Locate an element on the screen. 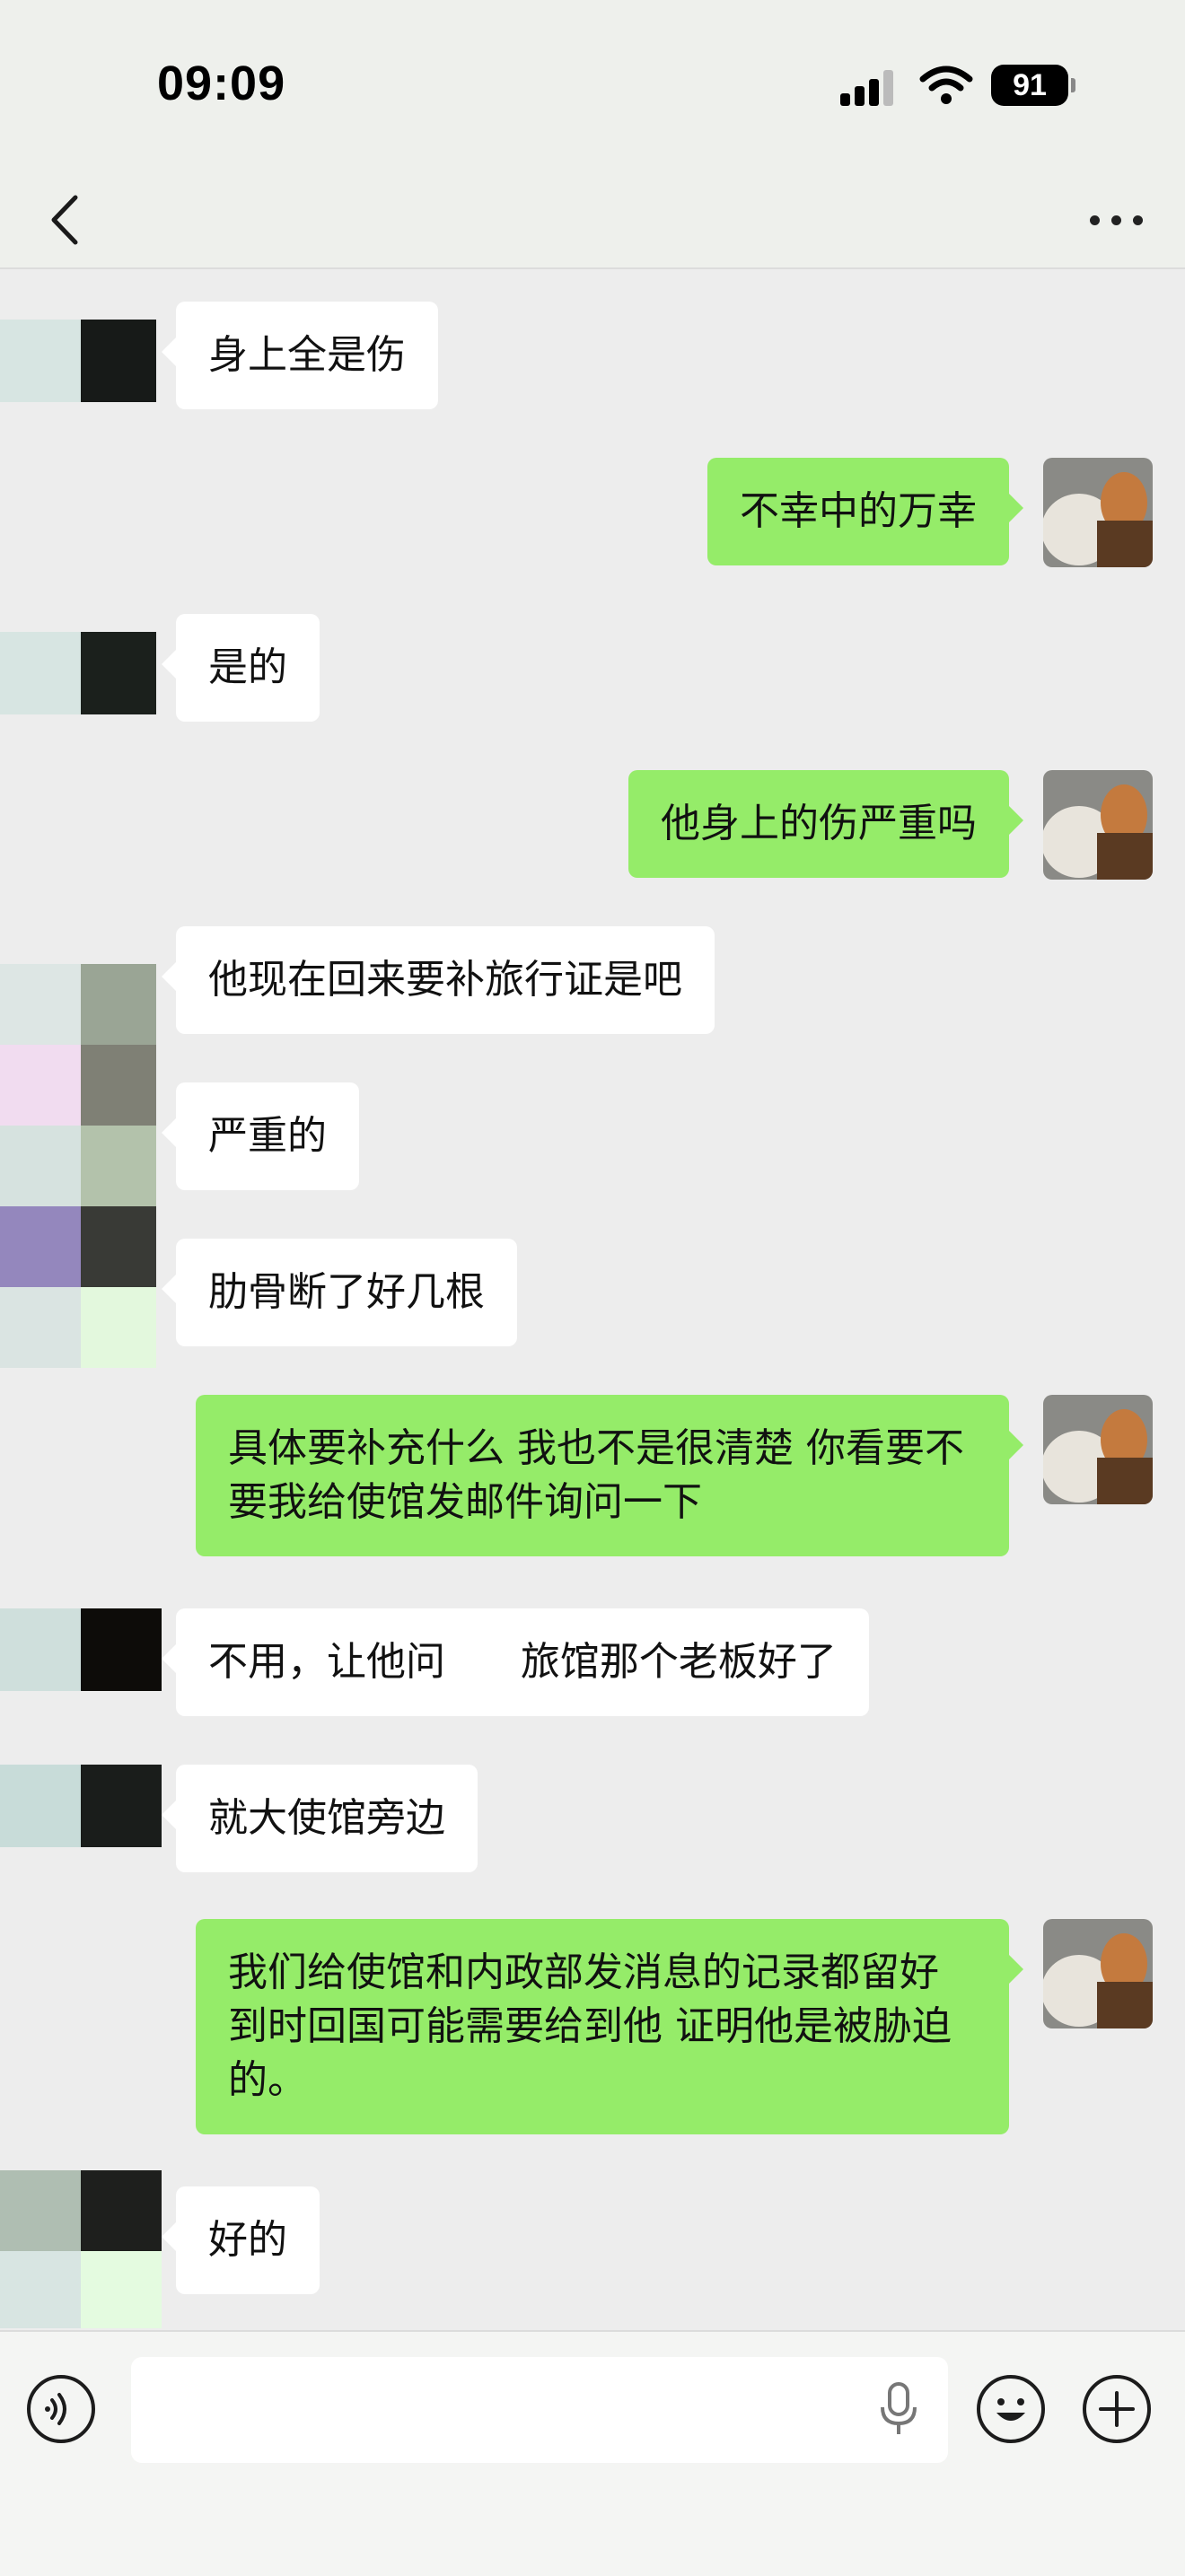  battery-indicator: 91 is located at coordinates (1033, 85).